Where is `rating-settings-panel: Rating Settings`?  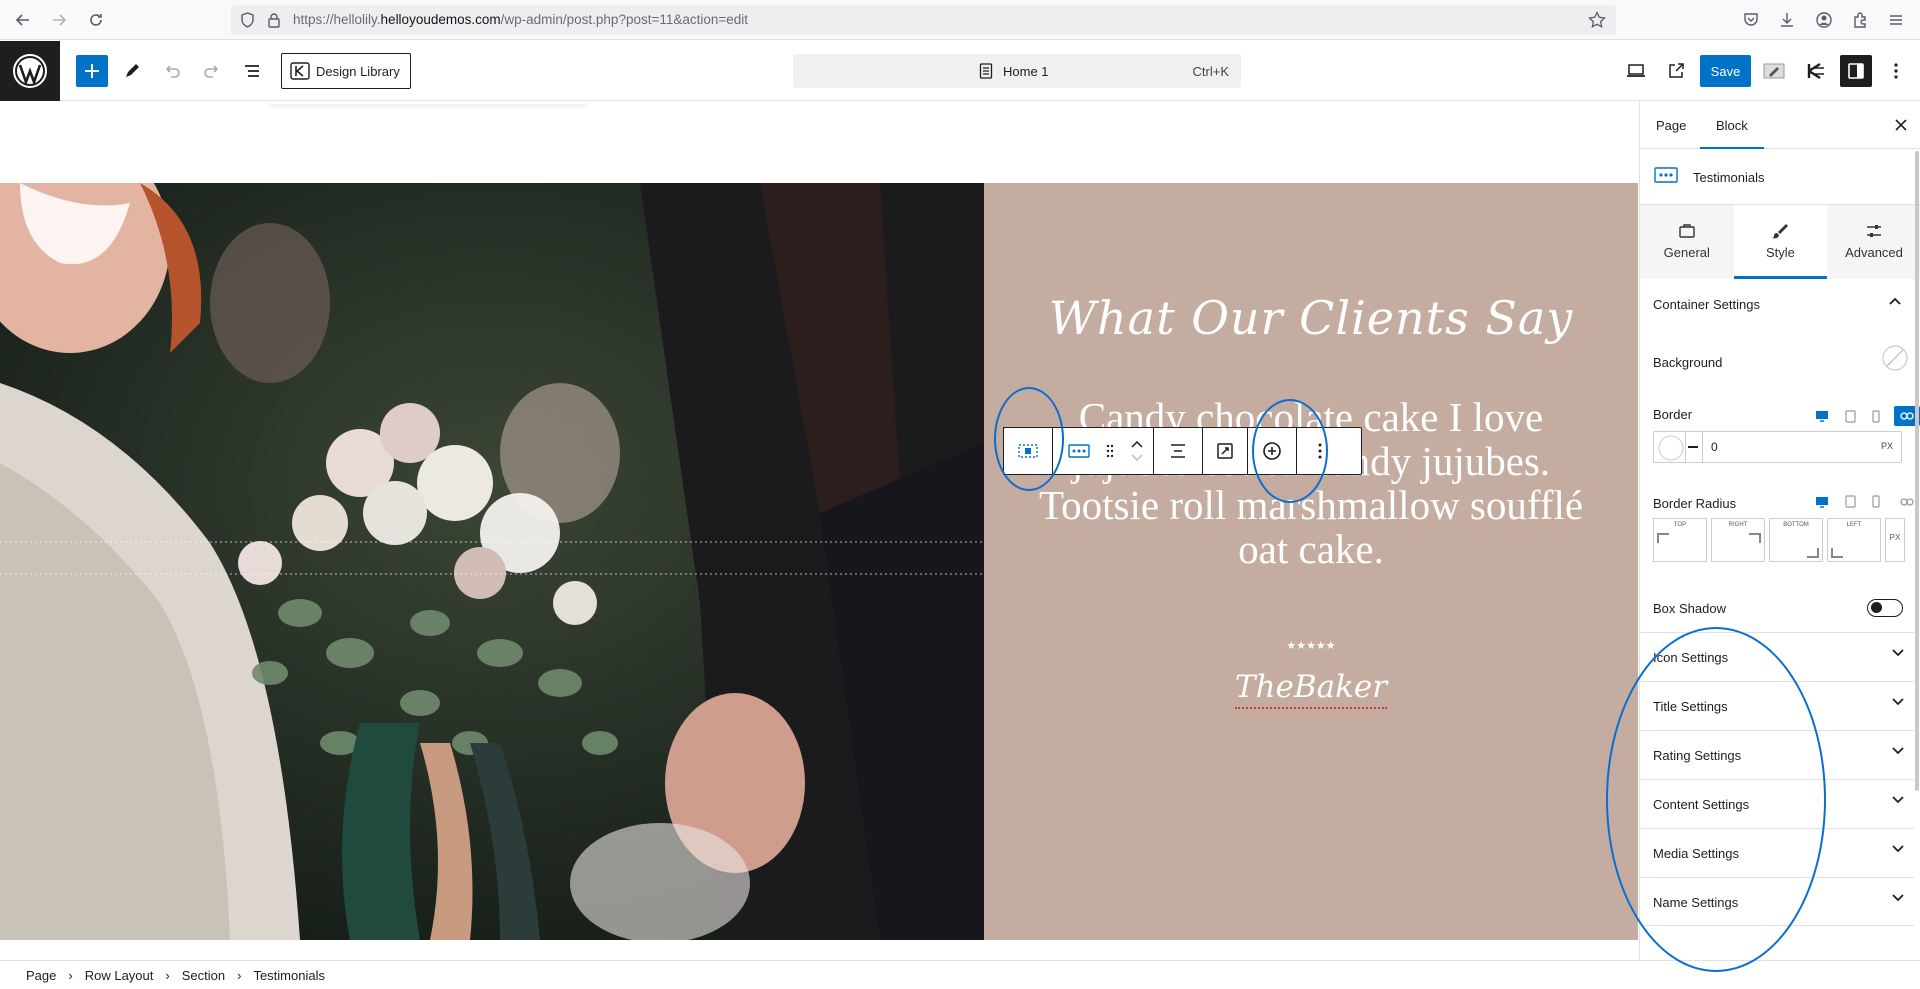 rating-settings-panel: Rating Settings is located at coordinates (1777, 754).